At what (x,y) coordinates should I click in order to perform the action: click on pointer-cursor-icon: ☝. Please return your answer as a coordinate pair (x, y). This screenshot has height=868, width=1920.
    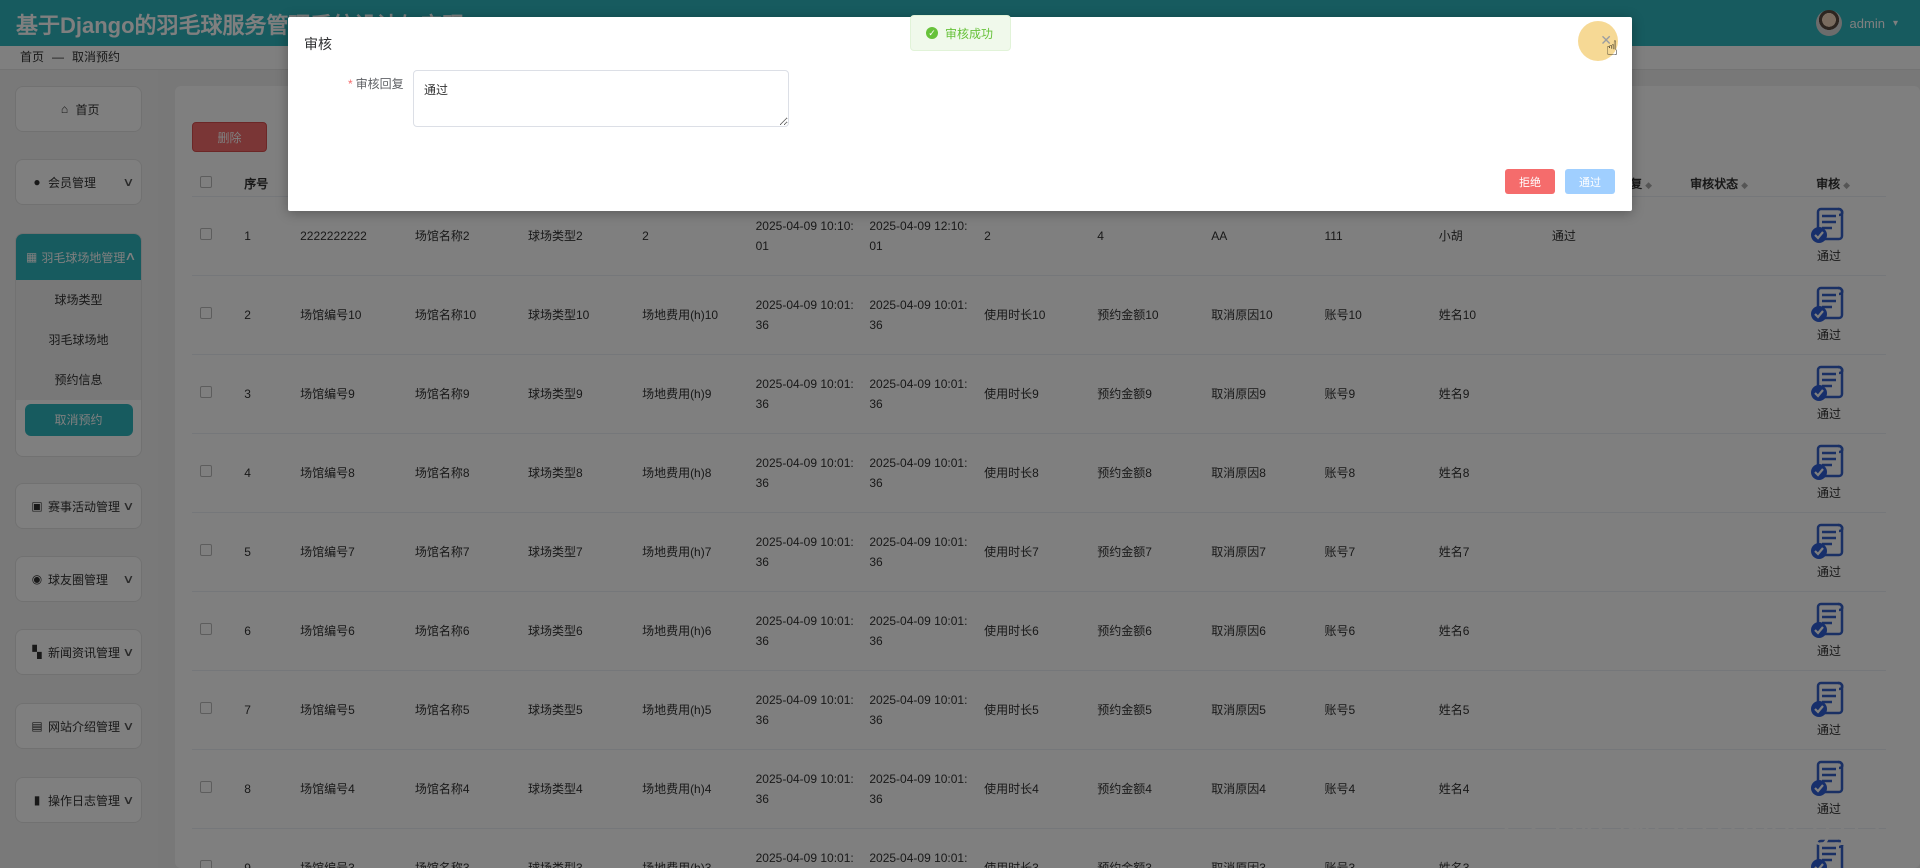
    Looking at the image, I should click on (1611, 49).